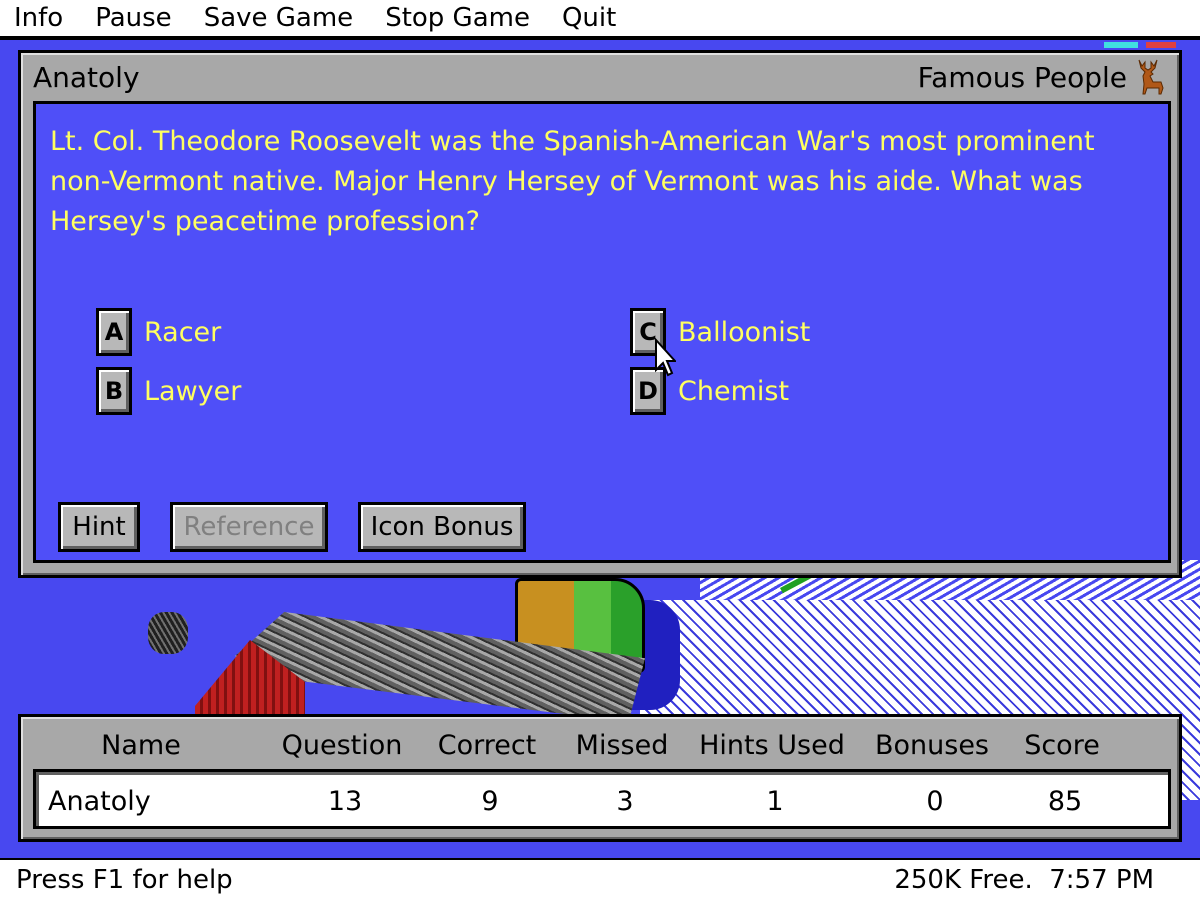 The width and height of the screenshot is (1200, 900). What do you see at coordinates (193, 391) in the screenshot?
I see `answer-b-text: Lawyer` at bounding box center [193, 391].